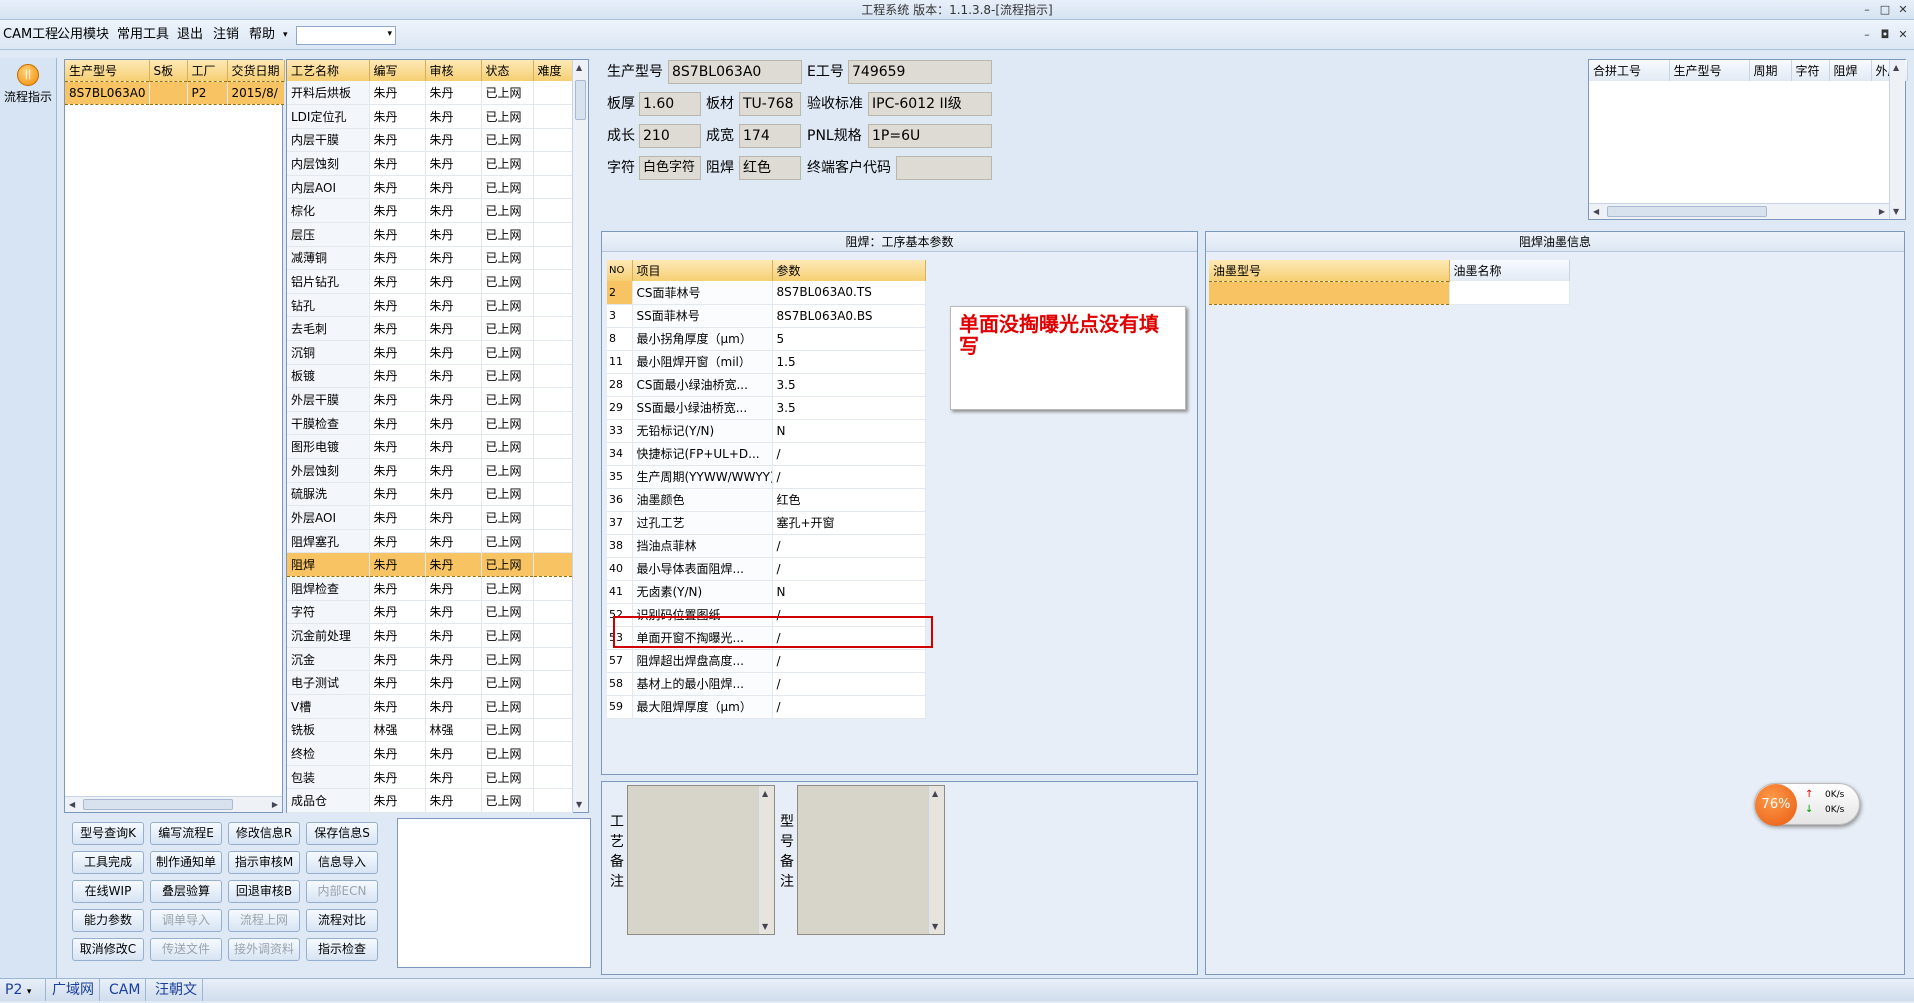 Image resolution: width=1914 pixels, height=1003 pixels. Describe the element at coordinates (1867, 35) in the screenshot. I see `mdi-minimize-button: –` at that location.